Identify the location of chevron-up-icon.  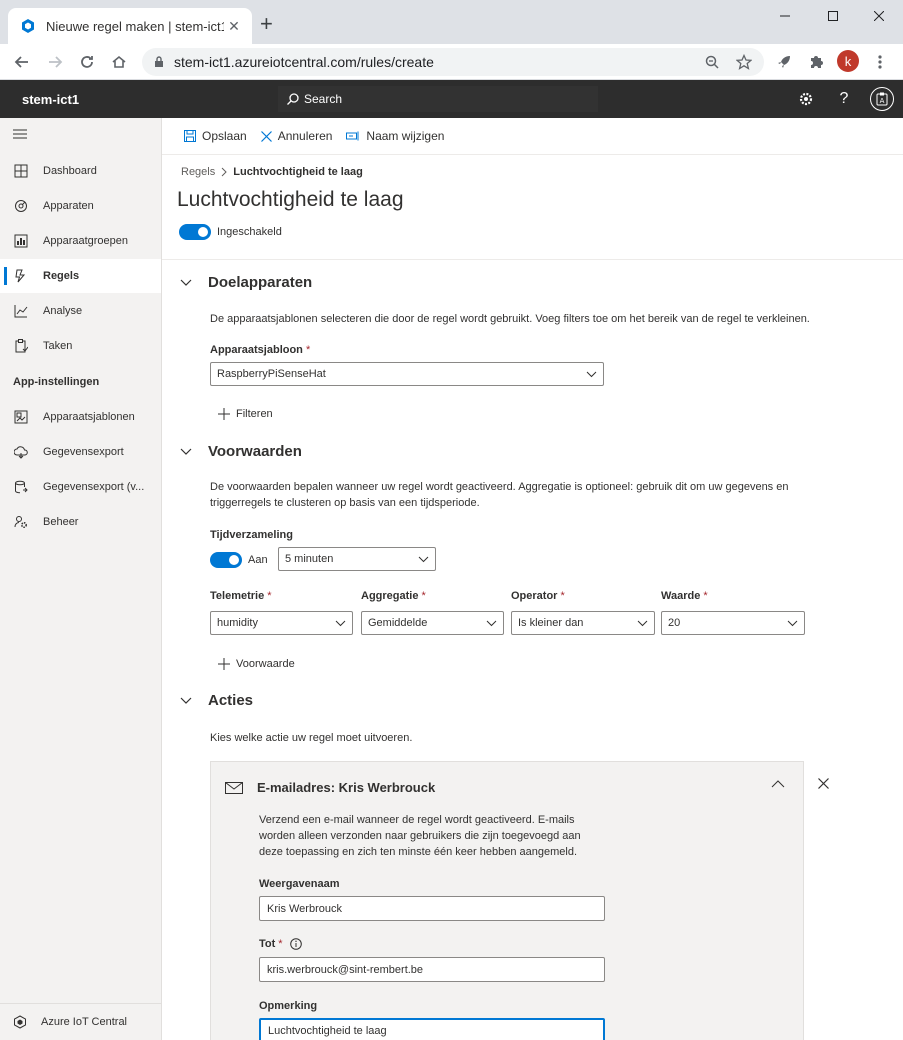
(778, 784).